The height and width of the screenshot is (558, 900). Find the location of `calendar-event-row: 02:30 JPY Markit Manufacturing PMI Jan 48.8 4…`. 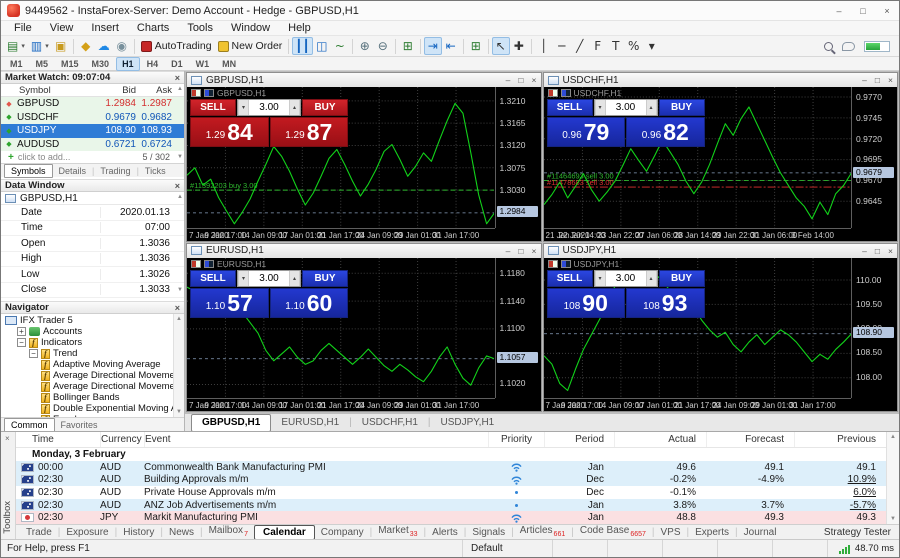

calendar-event-row: 02:30 JPY Markit Manufacturing PMI Jan 48.8 4… is located at coordinates (451, 517).